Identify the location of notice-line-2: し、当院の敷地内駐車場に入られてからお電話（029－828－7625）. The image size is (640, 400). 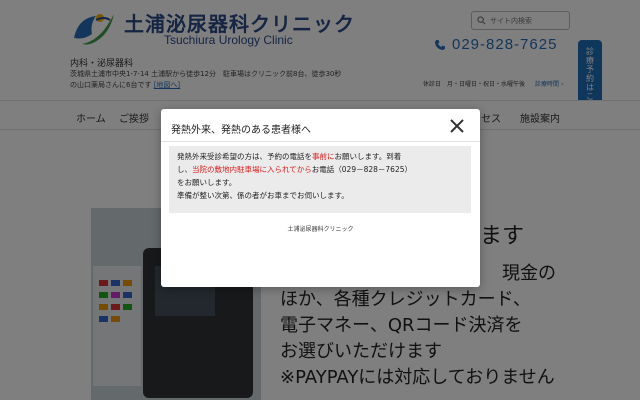
(320, 169).